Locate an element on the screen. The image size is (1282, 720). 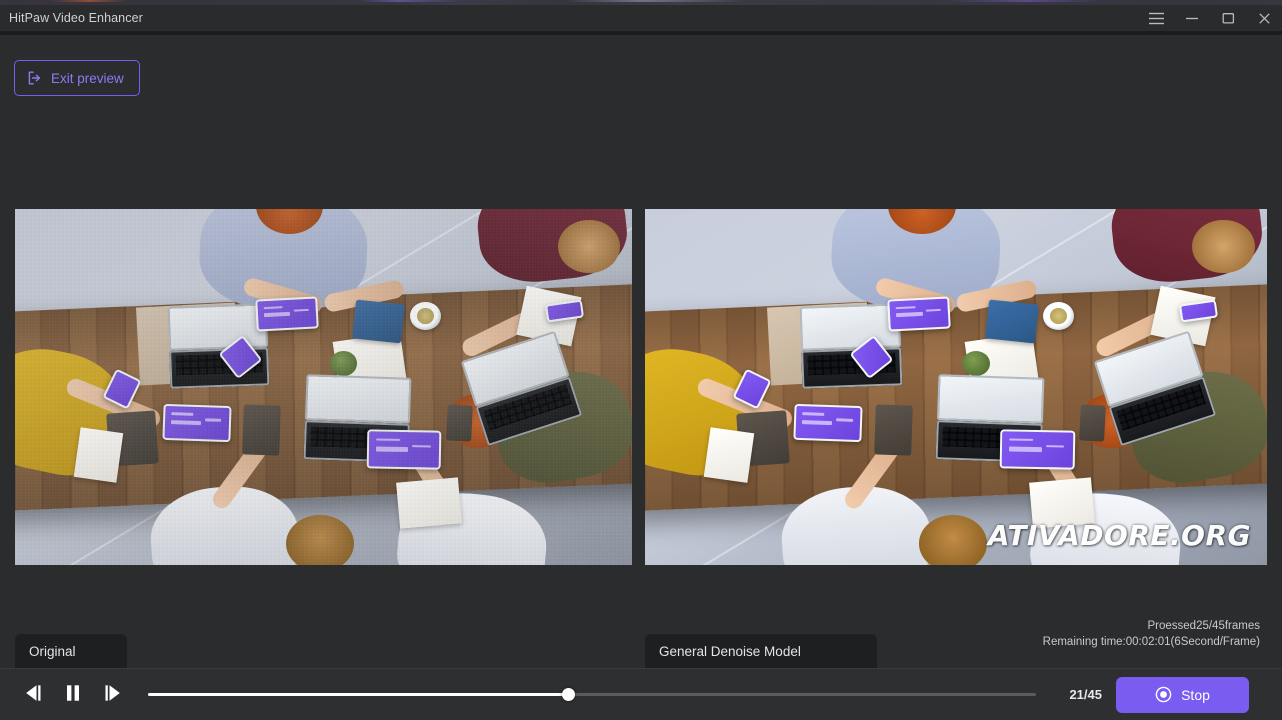
maximize-button is located at coordinates (1228, 18).